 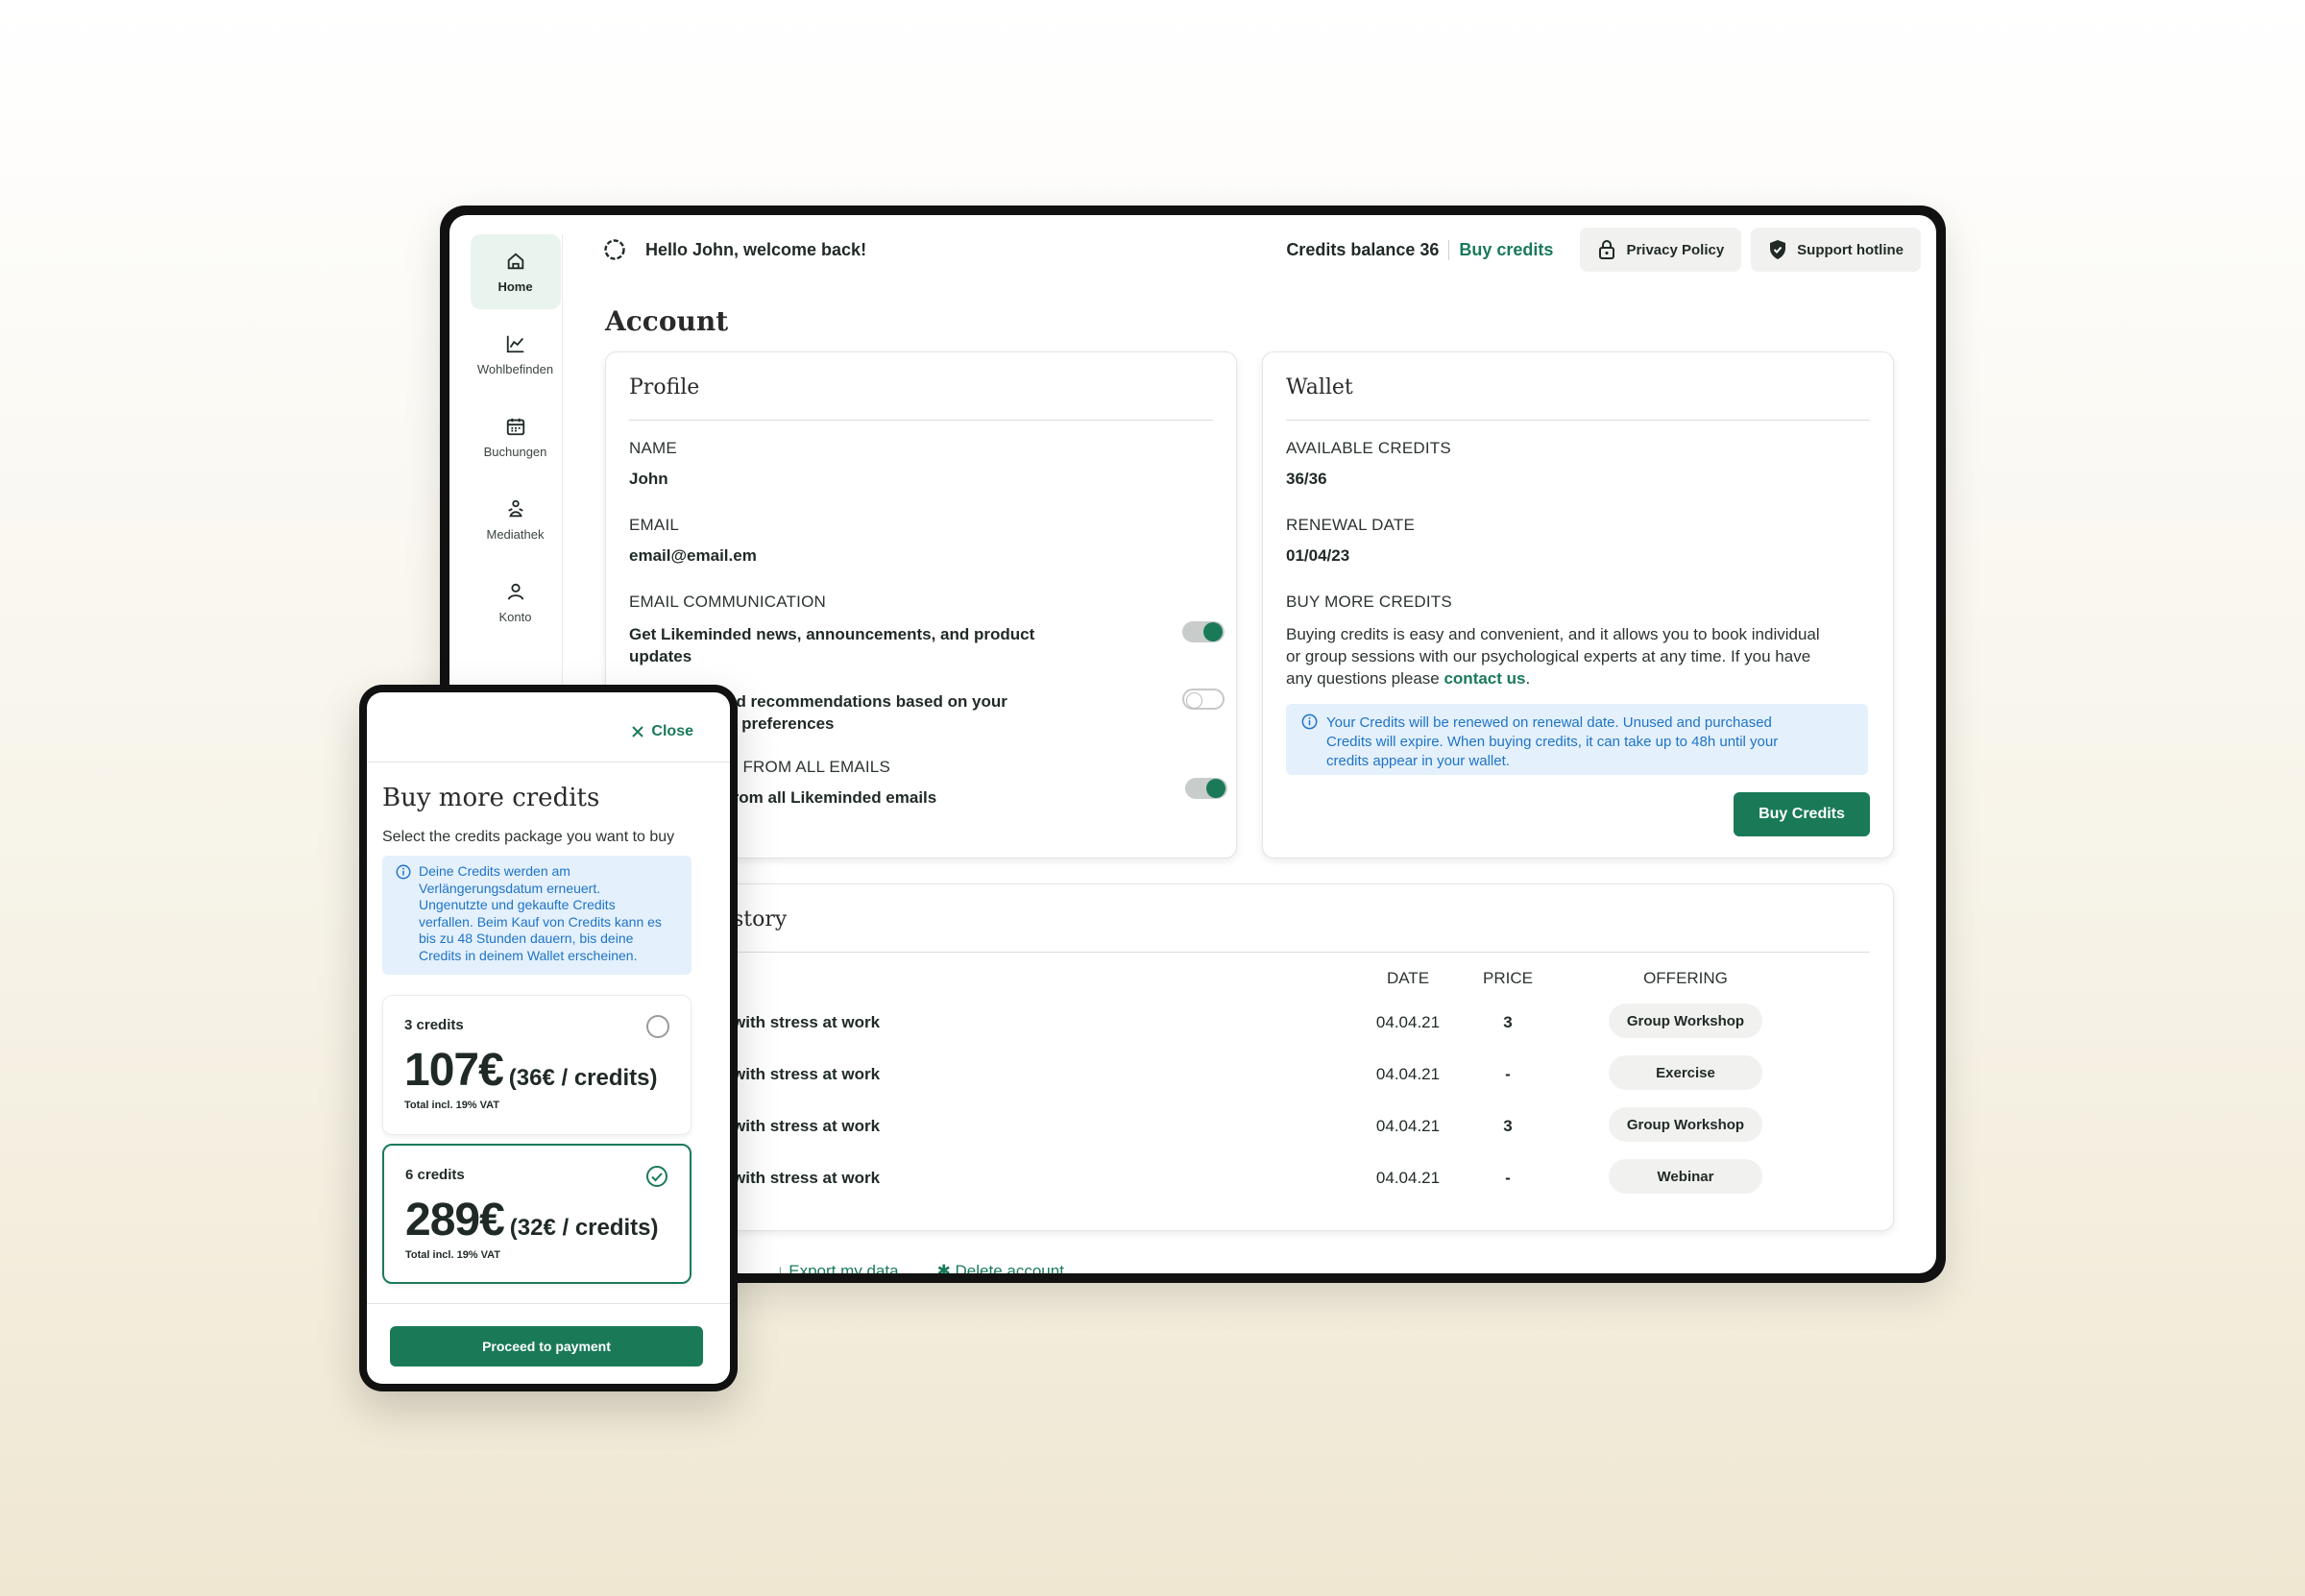 I want to click on table-row: with stress at work 04.04.21 - Exercise, so click(x=1249, y=1074).